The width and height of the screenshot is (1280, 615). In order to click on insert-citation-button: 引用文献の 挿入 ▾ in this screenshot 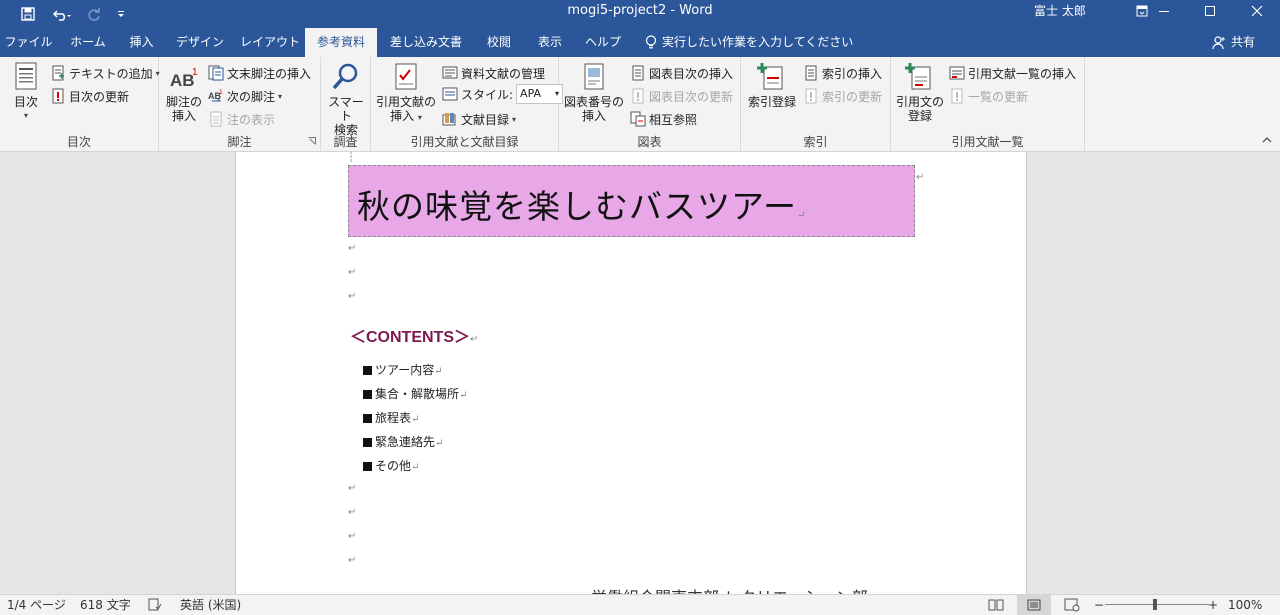, I will do `click(406, 93)`.